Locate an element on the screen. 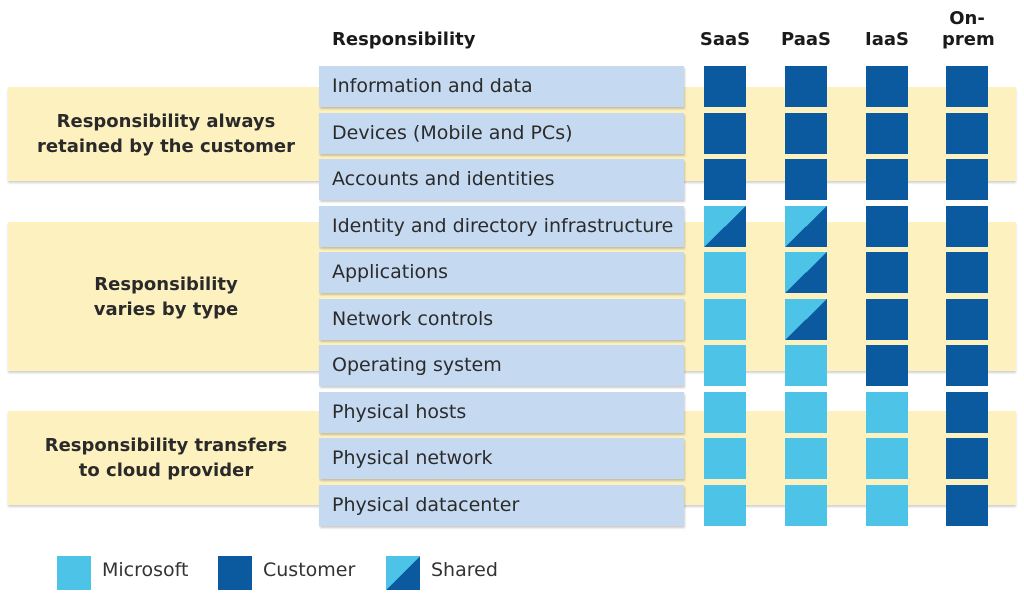 This screenshot has height=605, width=1024. column-header: PaaS is located at coordinates (806, 39).